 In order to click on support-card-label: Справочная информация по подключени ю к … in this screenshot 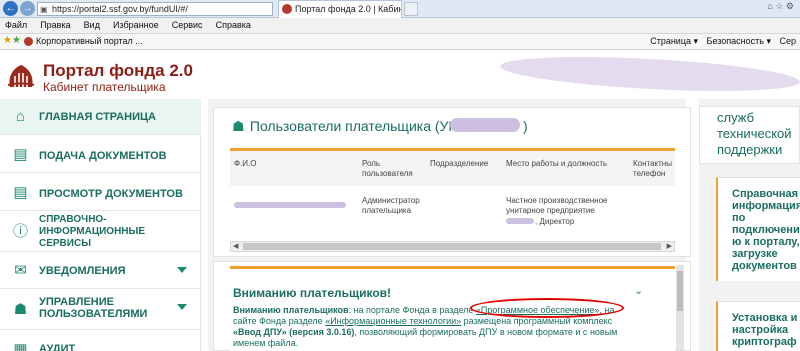, I will do `click(766, 230)`.